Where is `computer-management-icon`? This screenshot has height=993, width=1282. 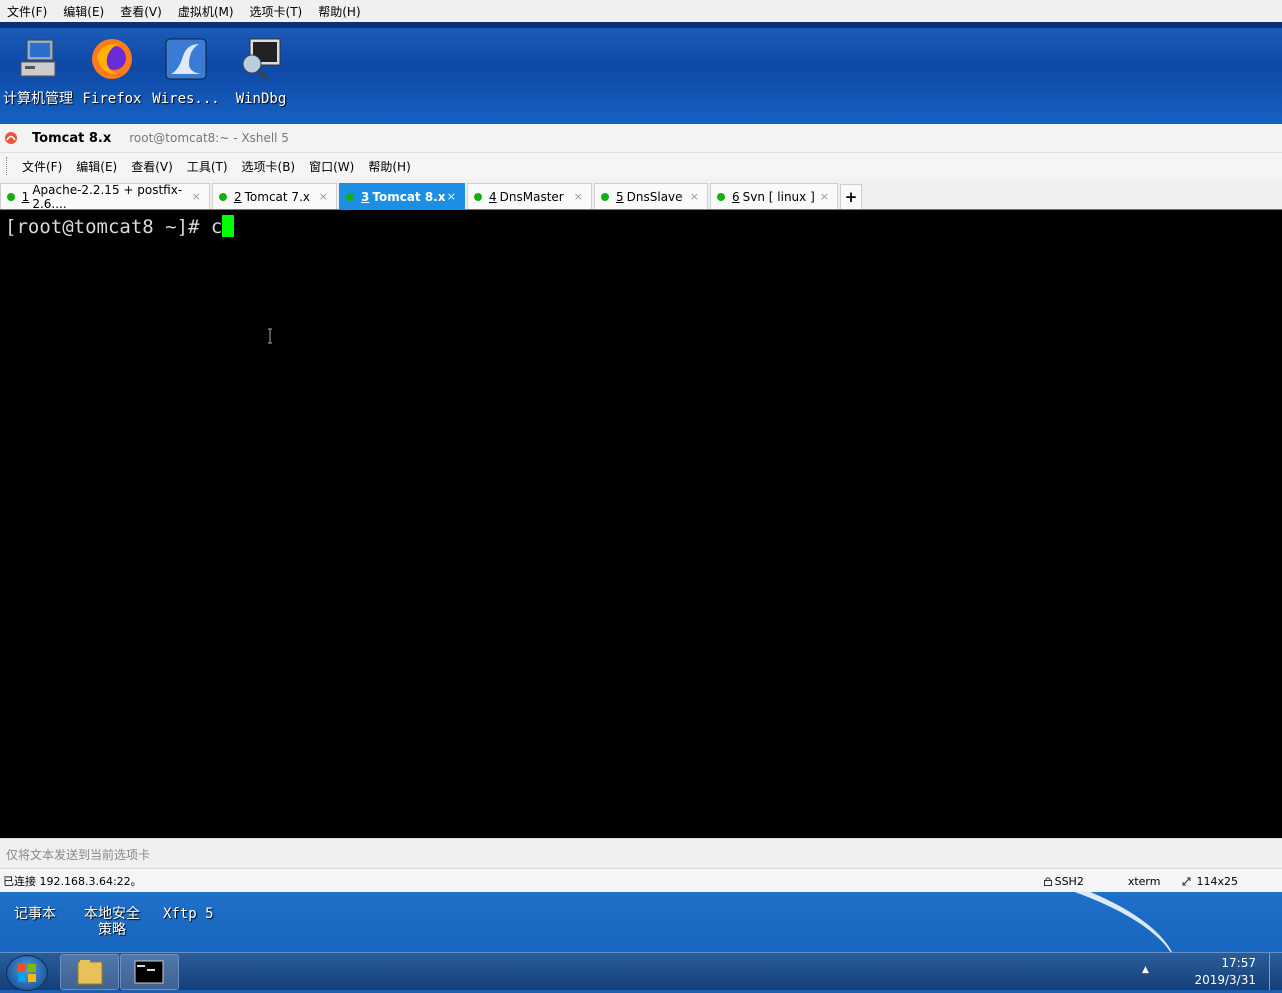
computer-management-icon is located at coordinates (38, 58).